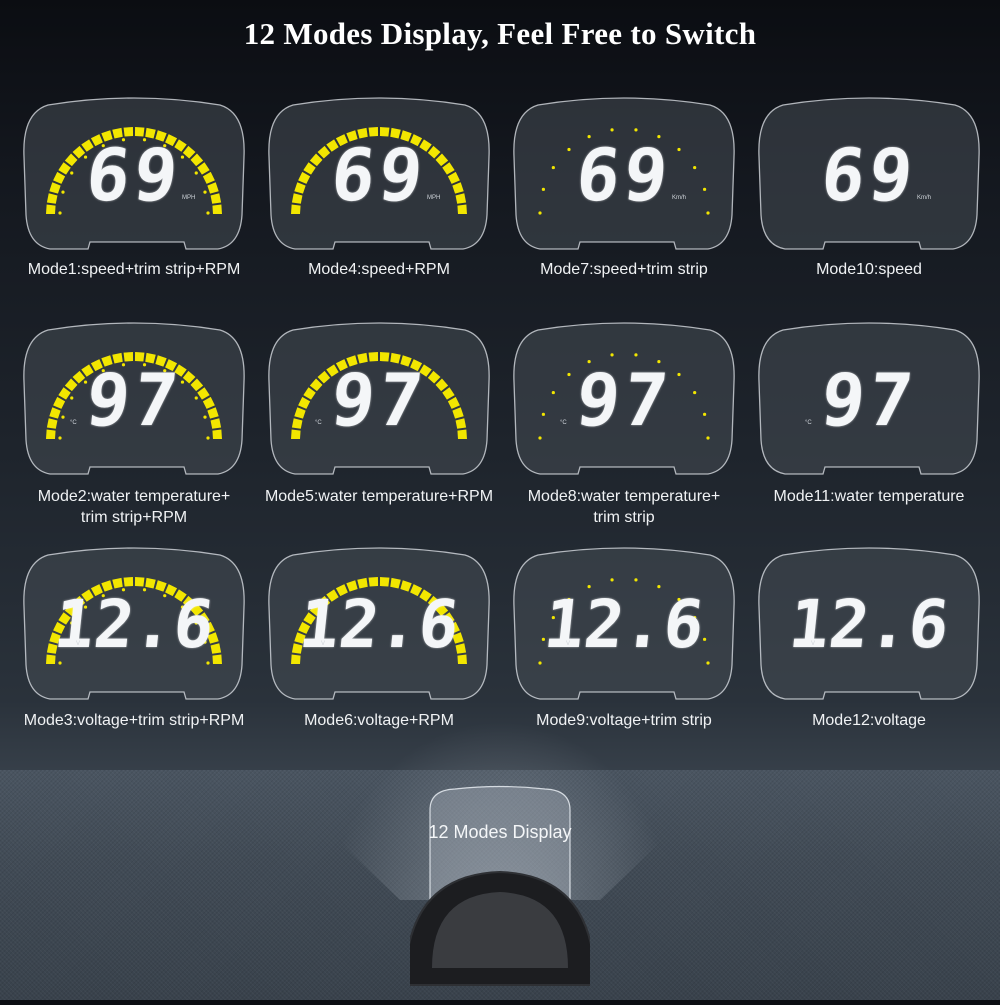  What do you see at coordinates (624, 269) in the screenshot?
I see `mode-label: Mode7:speed+trim strip` at bounding box center [624, 269].